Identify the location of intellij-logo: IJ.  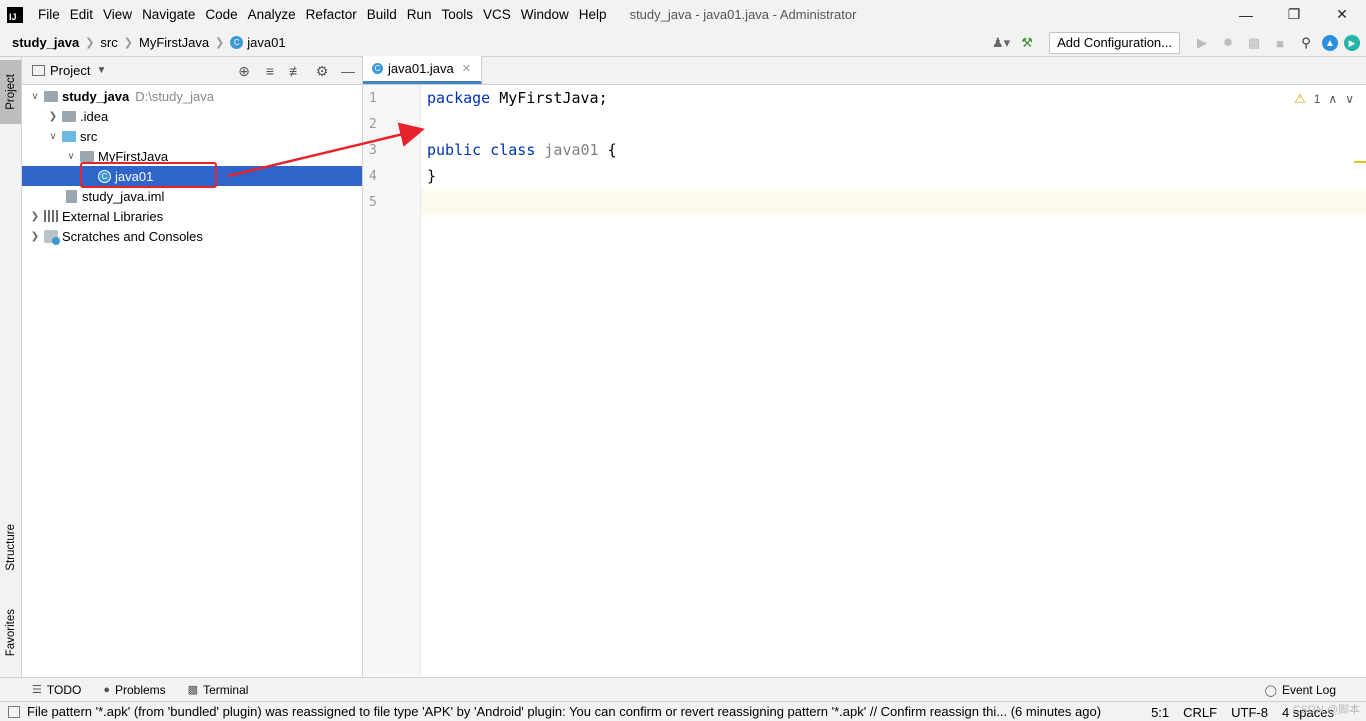
(15, 14).